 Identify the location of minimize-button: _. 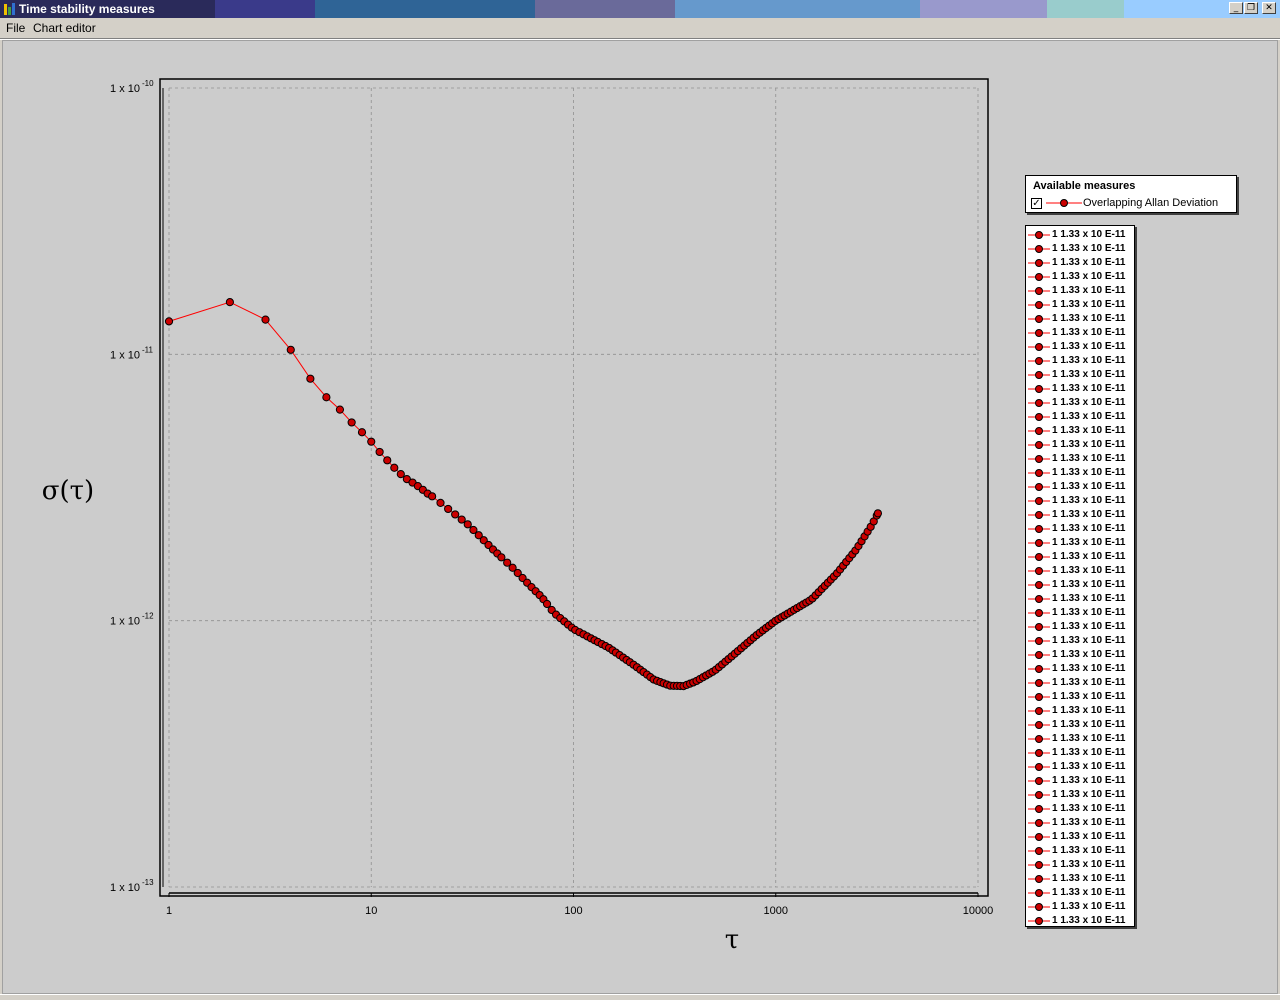
(1236, 8).